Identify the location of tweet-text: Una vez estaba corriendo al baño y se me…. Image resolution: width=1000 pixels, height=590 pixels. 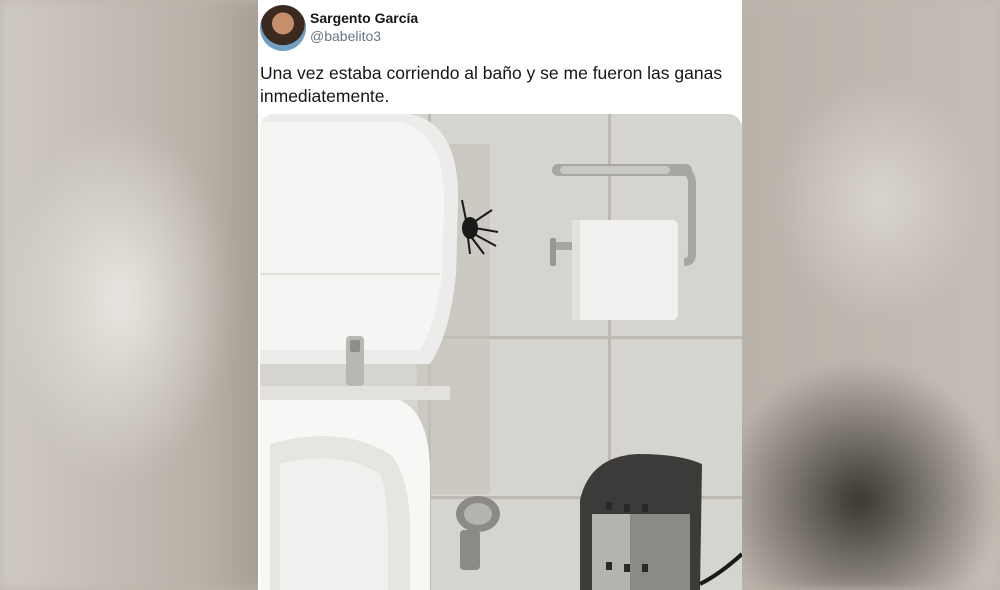
(491, 84).